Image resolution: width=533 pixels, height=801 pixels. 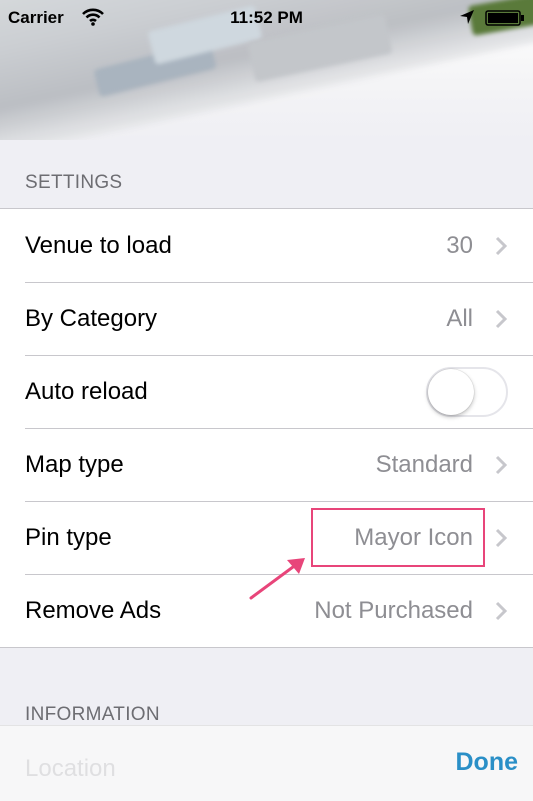 I want to click on row-label: Pin type, so click(x=68, y=537).